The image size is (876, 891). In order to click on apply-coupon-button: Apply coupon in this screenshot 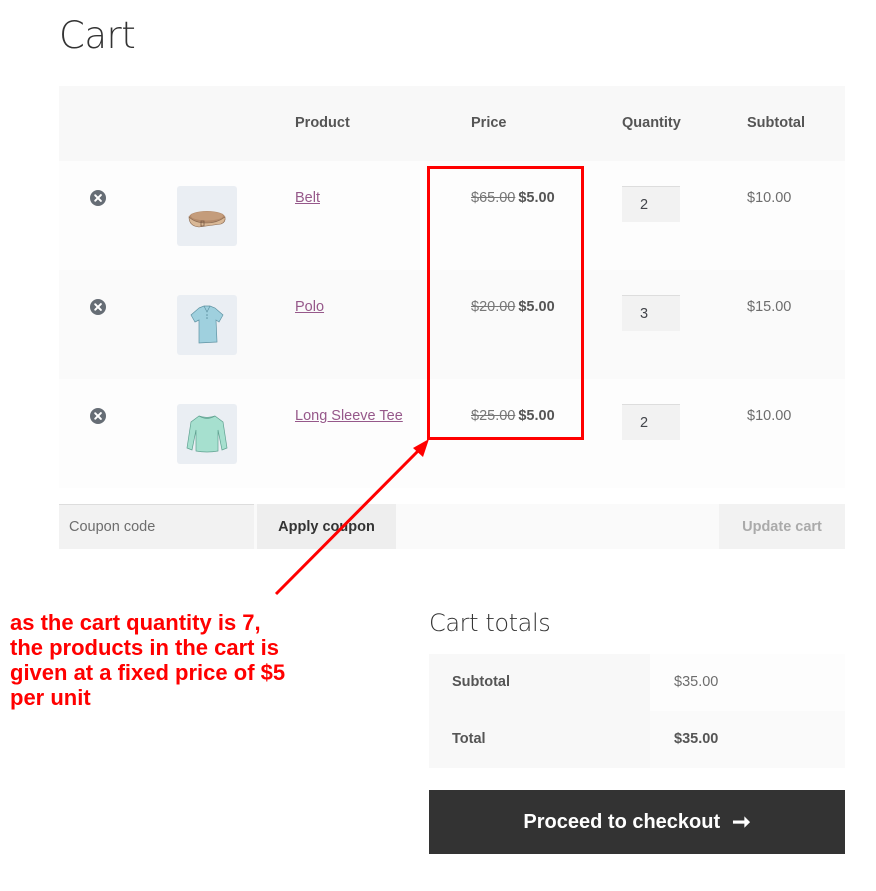, I will do `click(326, 526)`.